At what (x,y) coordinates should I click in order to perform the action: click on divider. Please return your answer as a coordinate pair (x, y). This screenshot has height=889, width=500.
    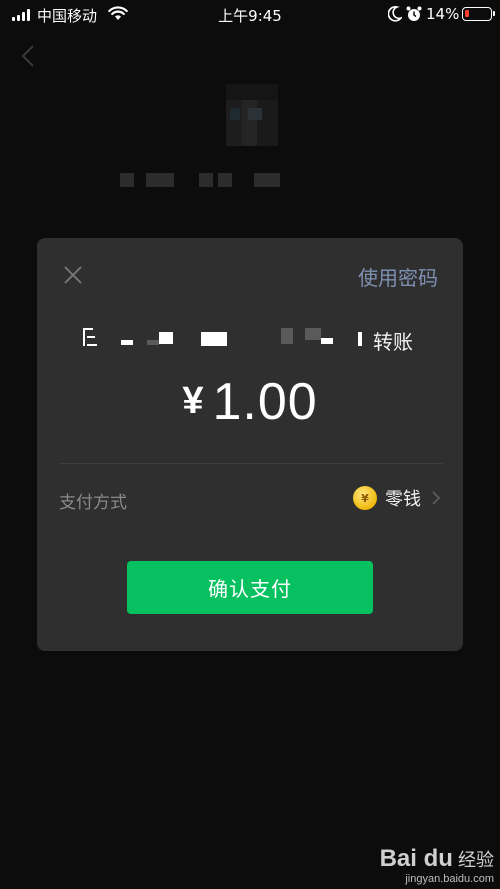
    Looking at the image, I should click on (251, 463).